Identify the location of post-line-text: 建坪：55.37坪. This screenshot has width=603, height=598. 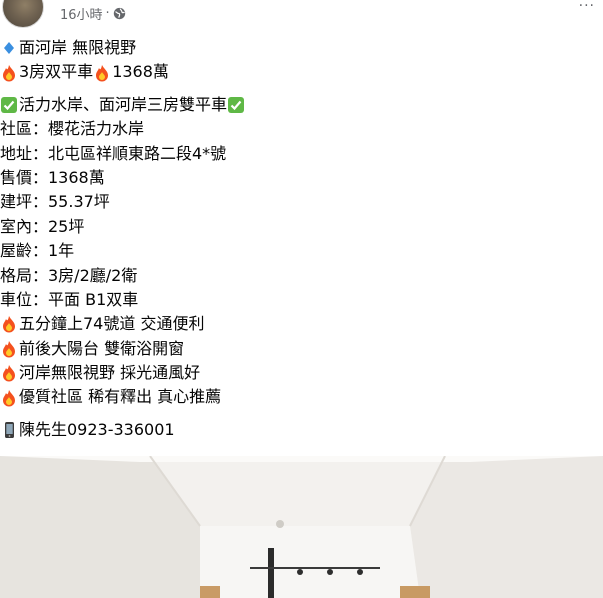
(55, 202).